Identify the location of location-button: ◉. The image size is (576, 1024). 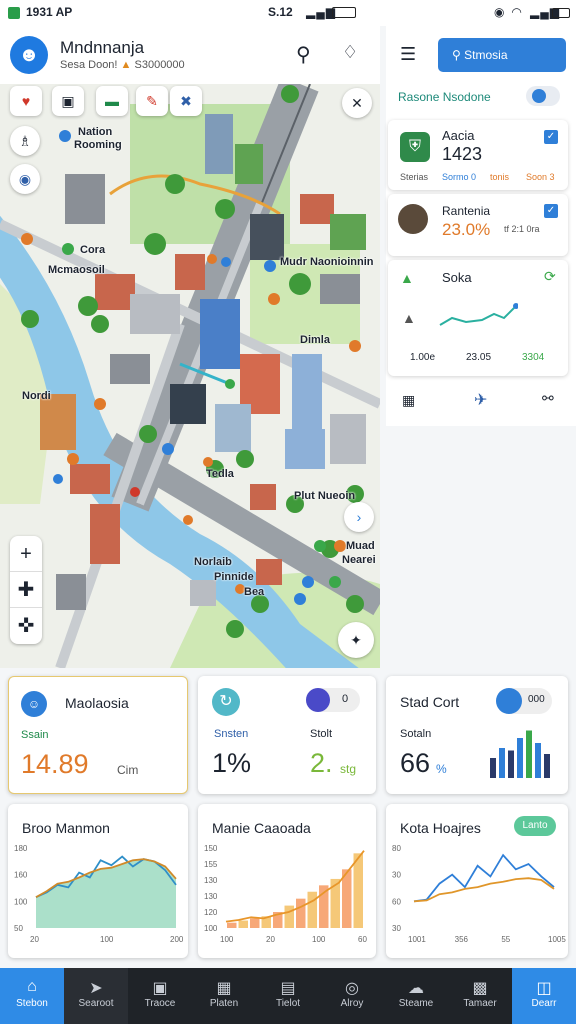
(25, 179).